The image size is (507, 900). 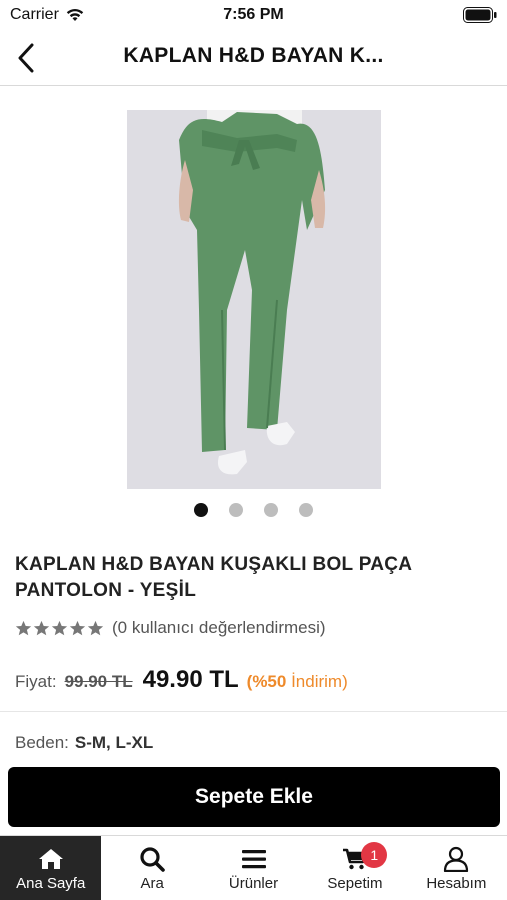 I want to click on tab-home: Ana Sayfa, so click(x=51, y=868).